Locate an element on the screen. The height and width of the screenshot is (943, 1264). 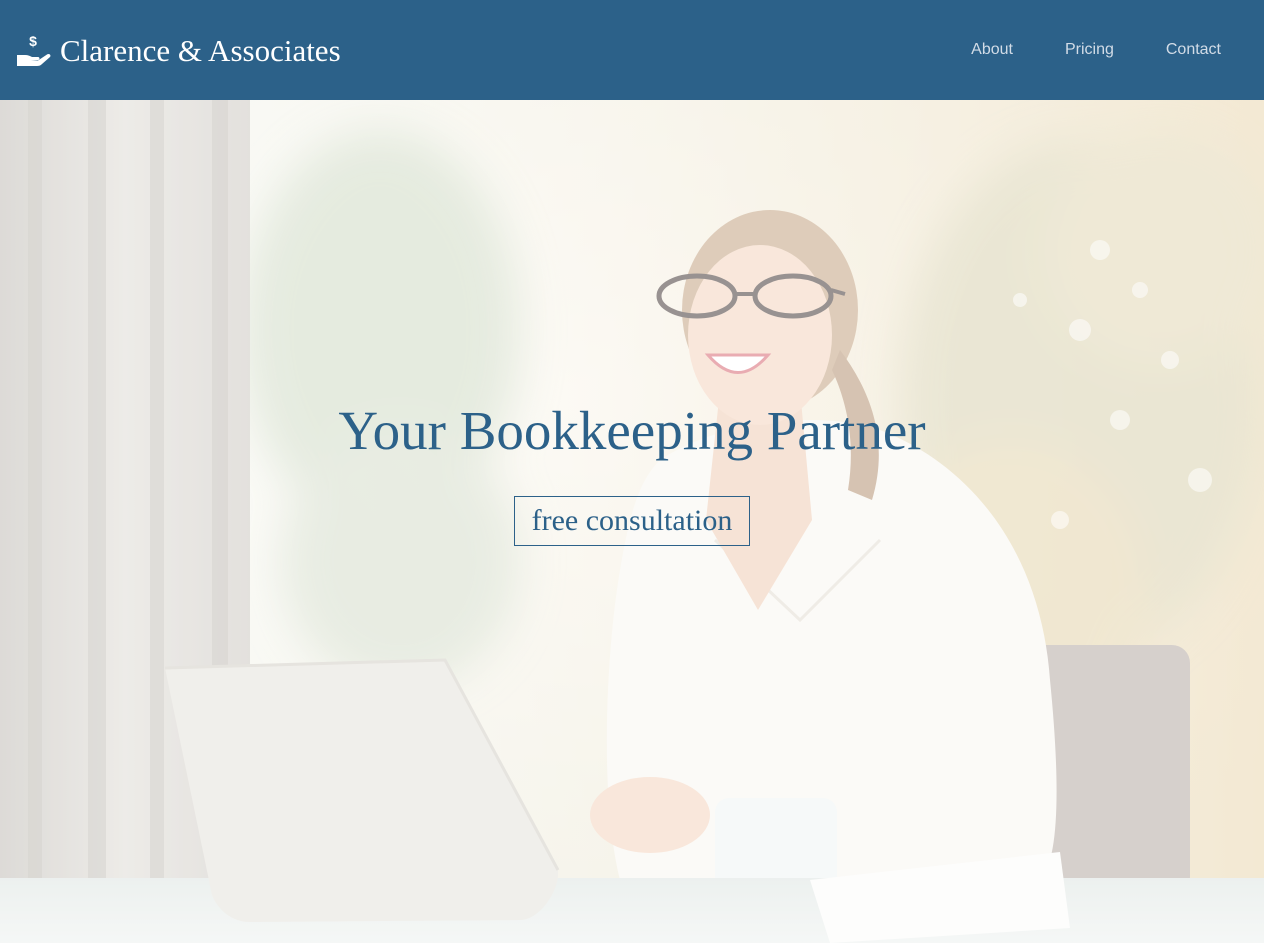
brand-name: Clarence & Associates is located at coordinates (200, 50).